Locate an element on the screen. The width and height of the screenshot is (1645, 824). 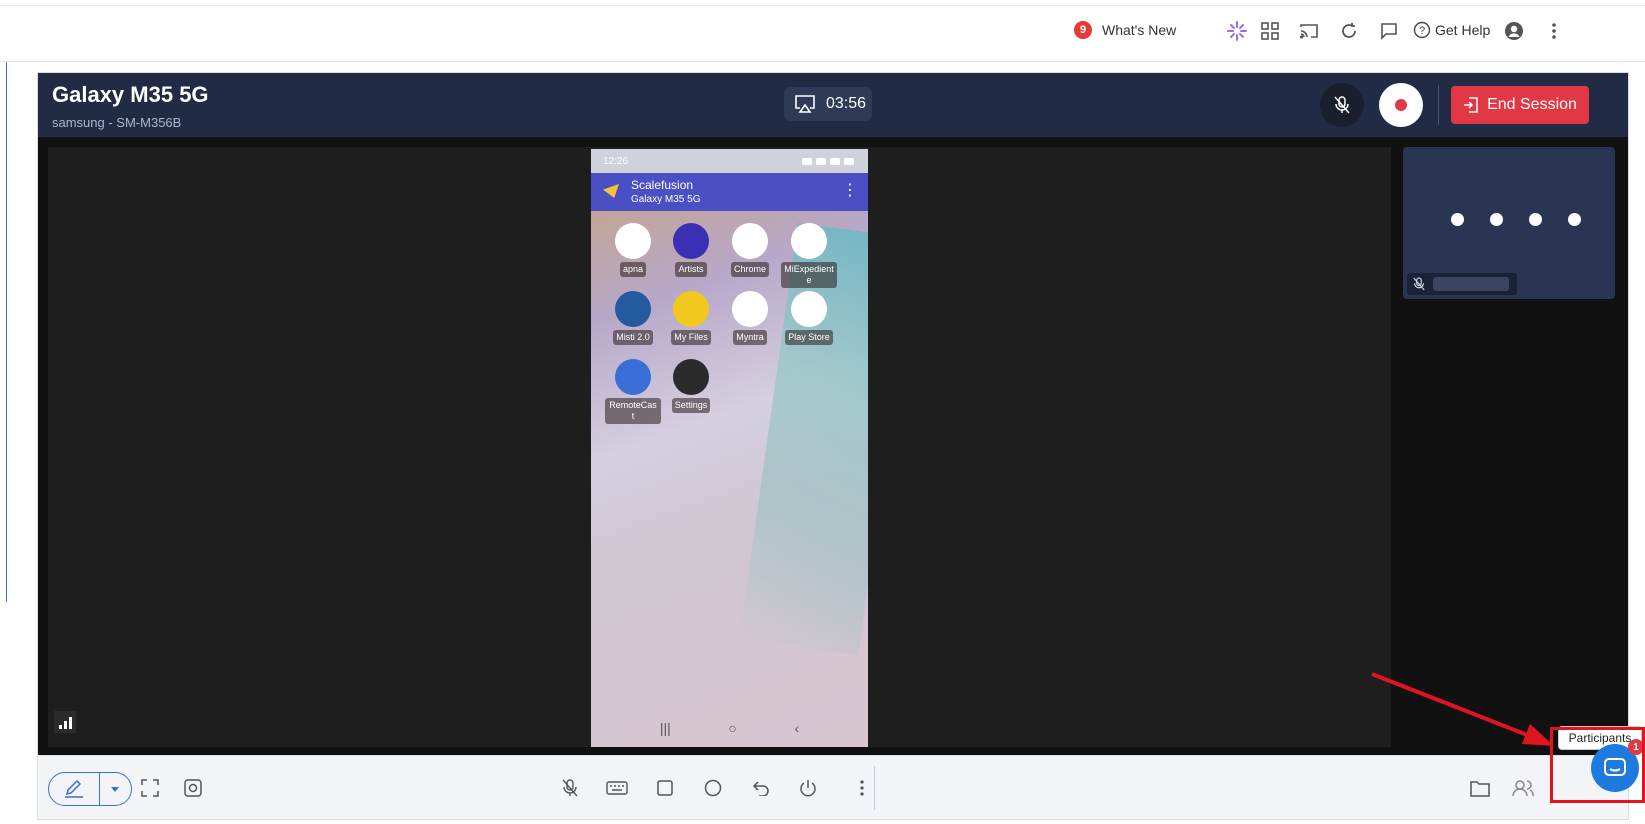
pen-options-dropdown is located at coordinates (115, 789).